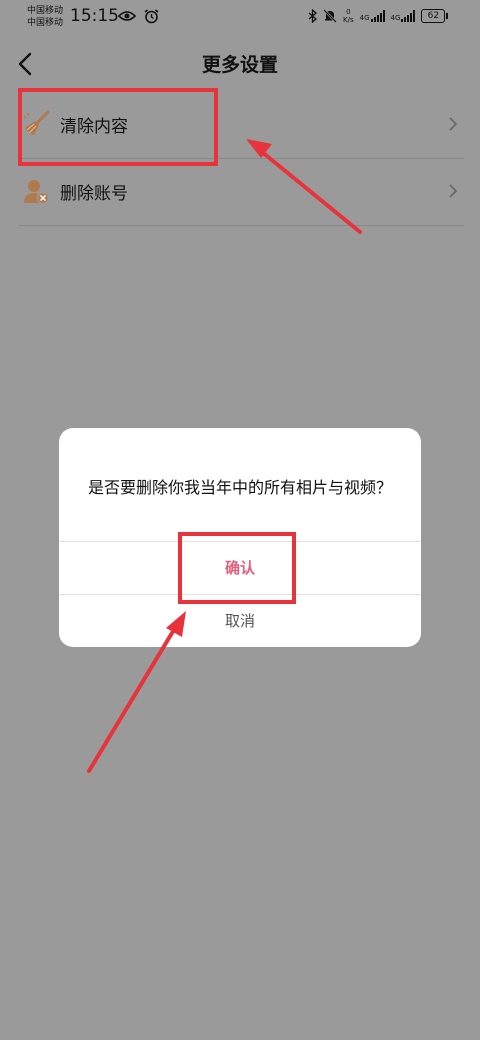 The width and height of the screenshot is (480, 1040). What do you see at coordinates (45, 23) in the screenshot?
I see `carrier-2: 中国移动` at bounding box center [45, 23].